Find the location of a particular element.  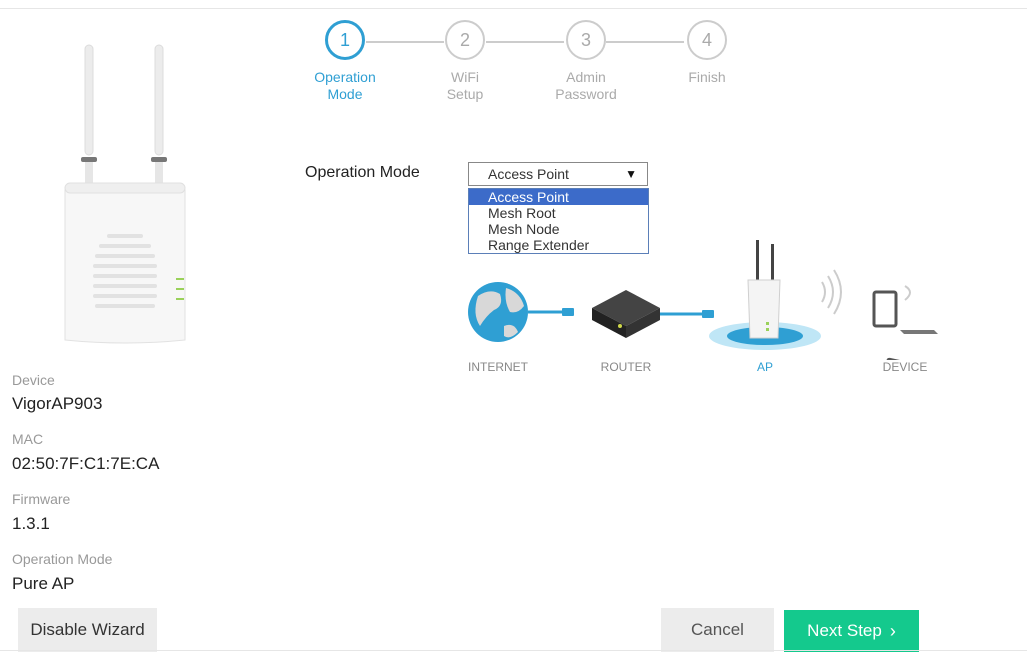

step-number: 2 is located at coordinates (465, 40).